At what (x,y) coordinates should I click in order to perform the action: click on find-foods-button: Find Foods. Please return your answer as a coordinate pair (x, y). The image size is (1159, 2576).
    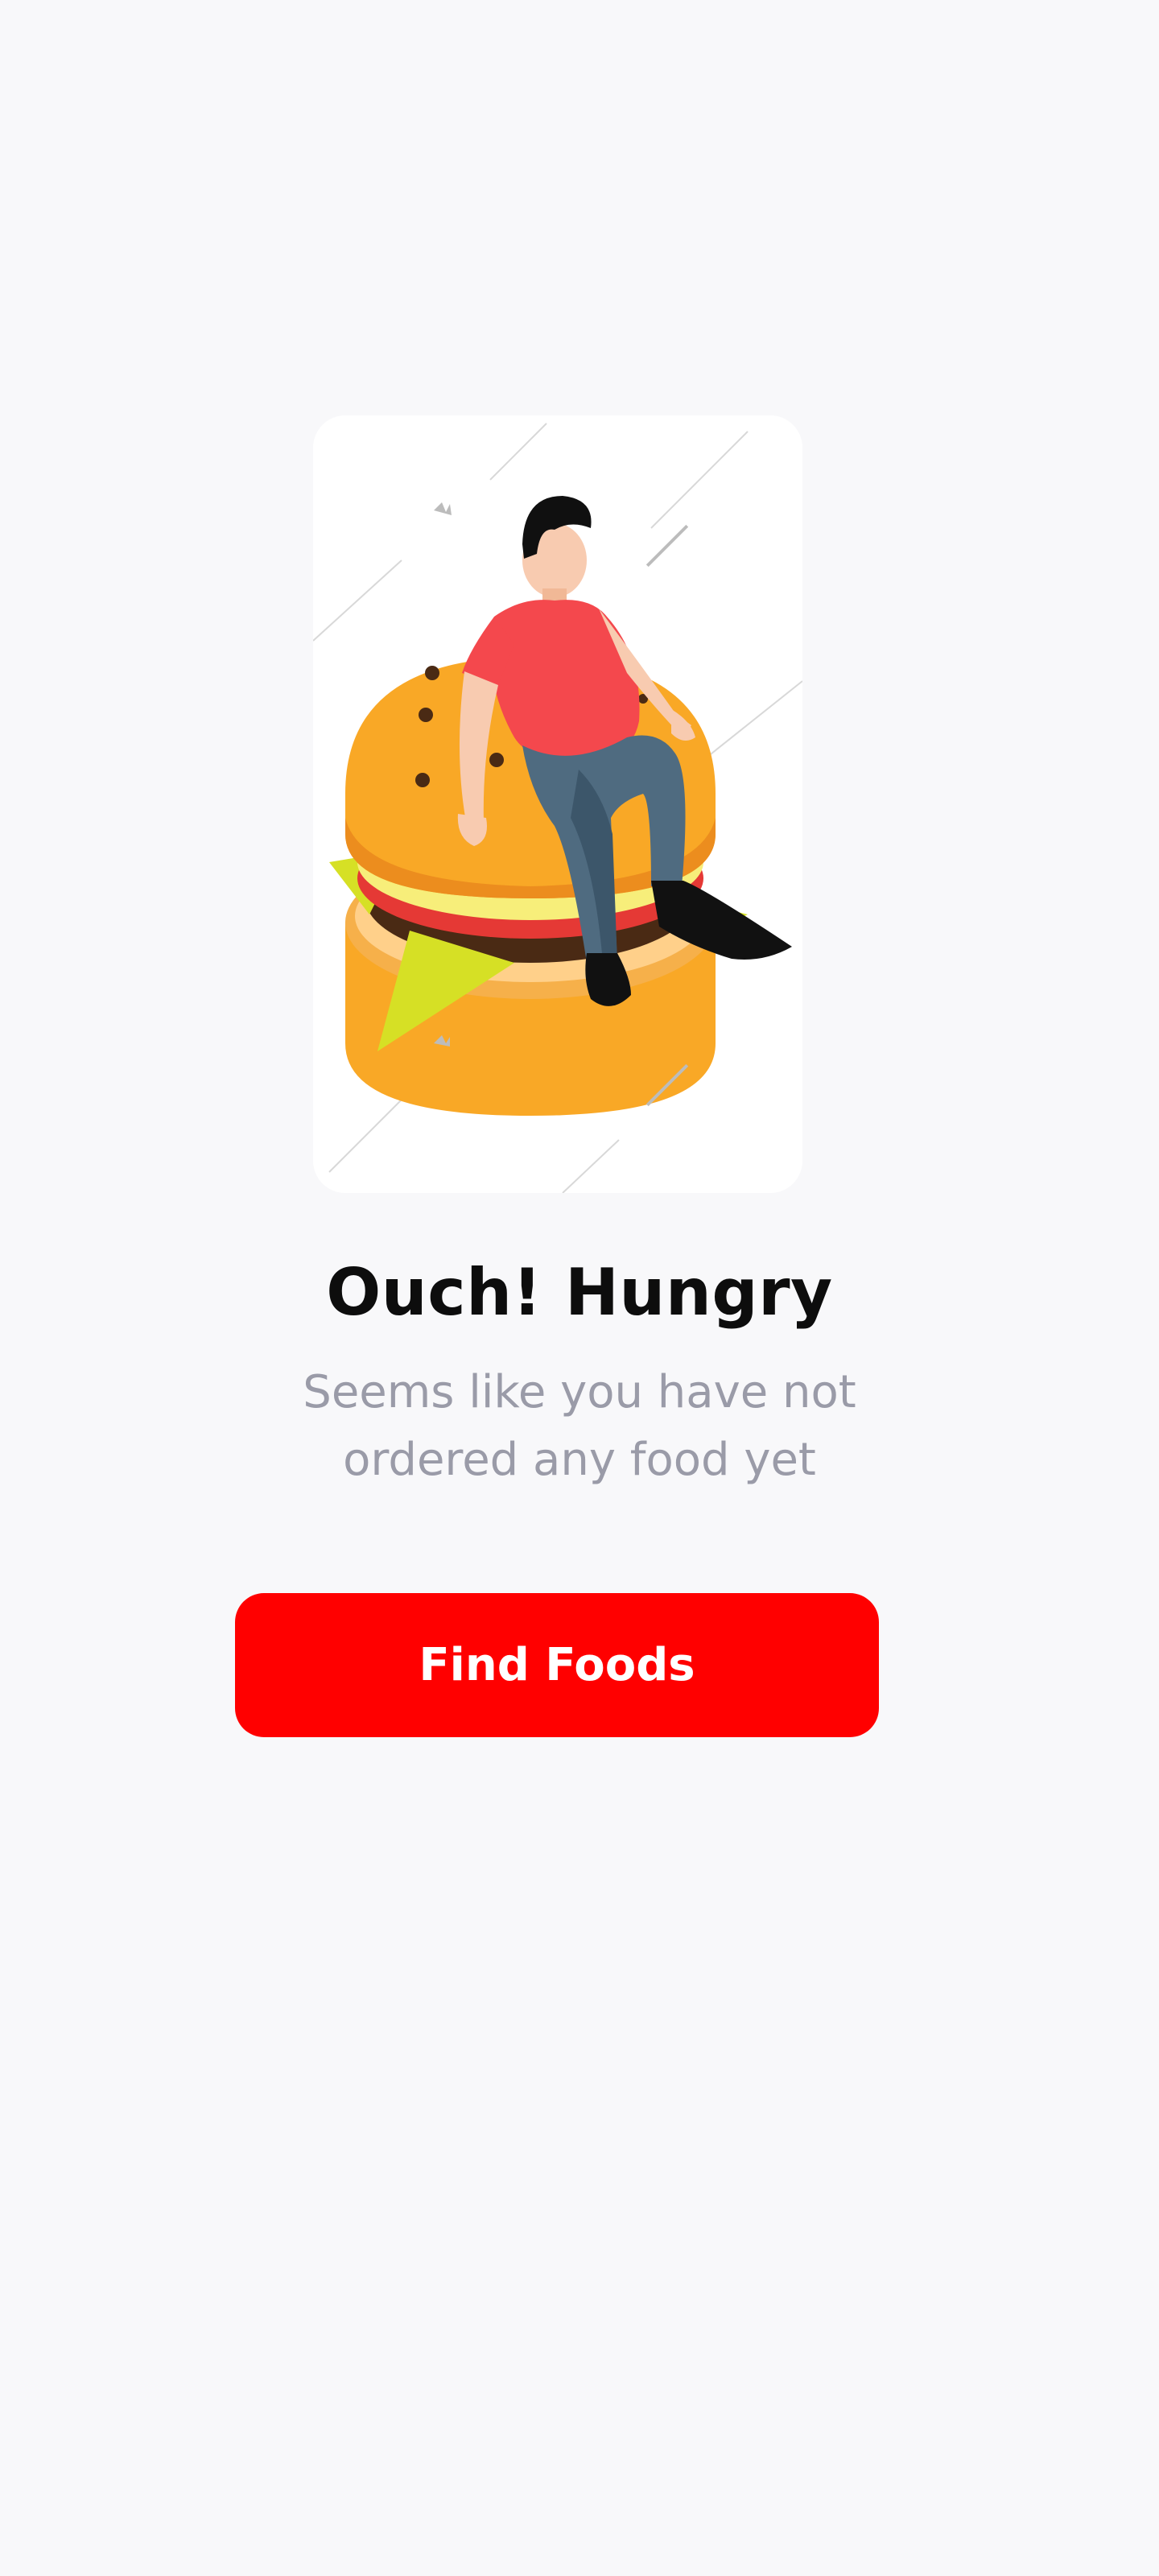
    Looking at the image, I should click on (557, 1665).